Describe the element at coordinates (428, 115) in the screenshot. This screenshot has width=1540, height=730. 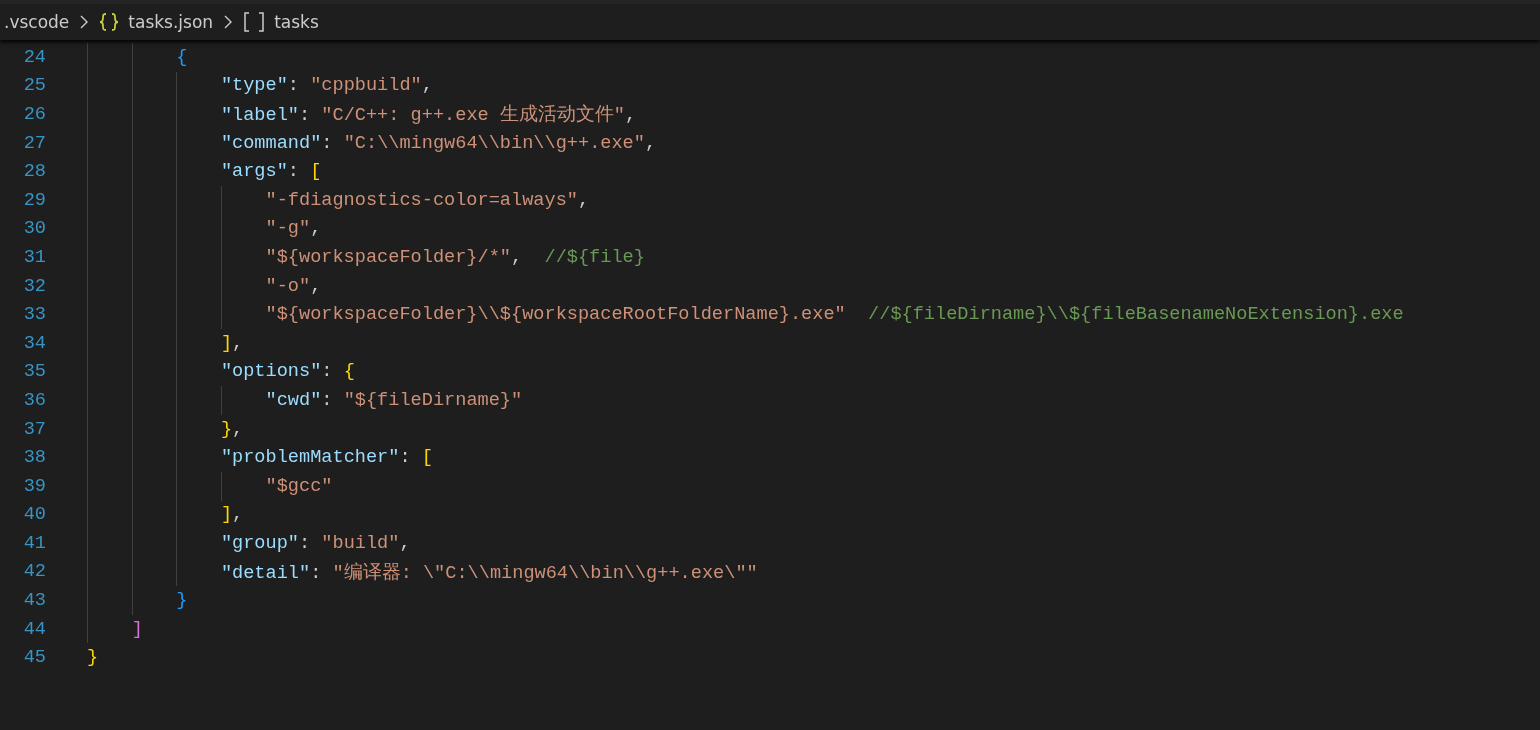
I see `code-line: "label": "C/C++: g++.exe 生成活动文件",` at that location.